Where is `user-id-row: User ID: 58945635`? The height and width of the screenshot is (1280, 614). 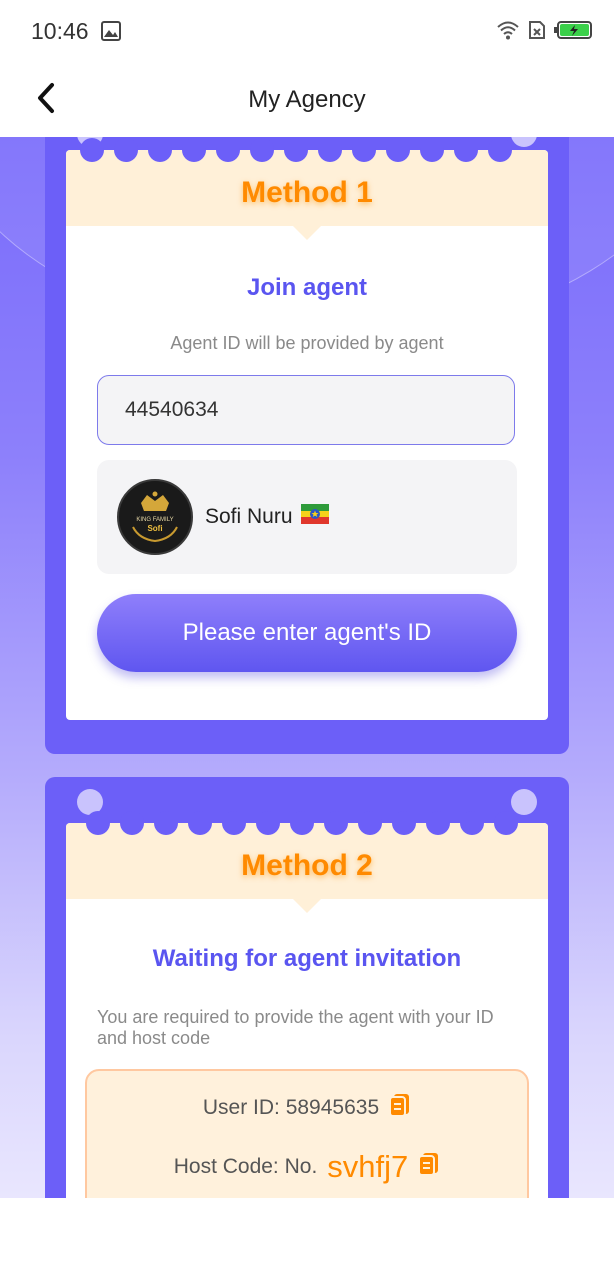 user-id-row: User ID: 58945635 is located at coordinates (307, 1108).